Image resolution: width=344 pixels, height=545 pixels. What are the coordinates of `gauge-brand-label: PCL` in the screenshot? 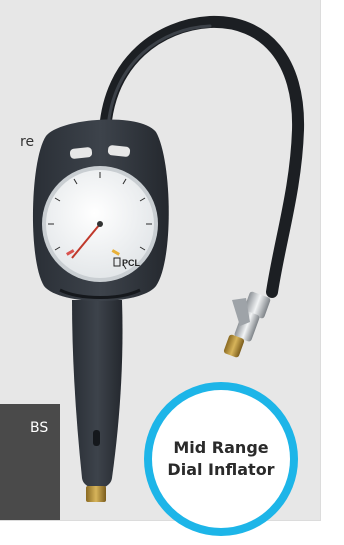 It's located at (131, 263).